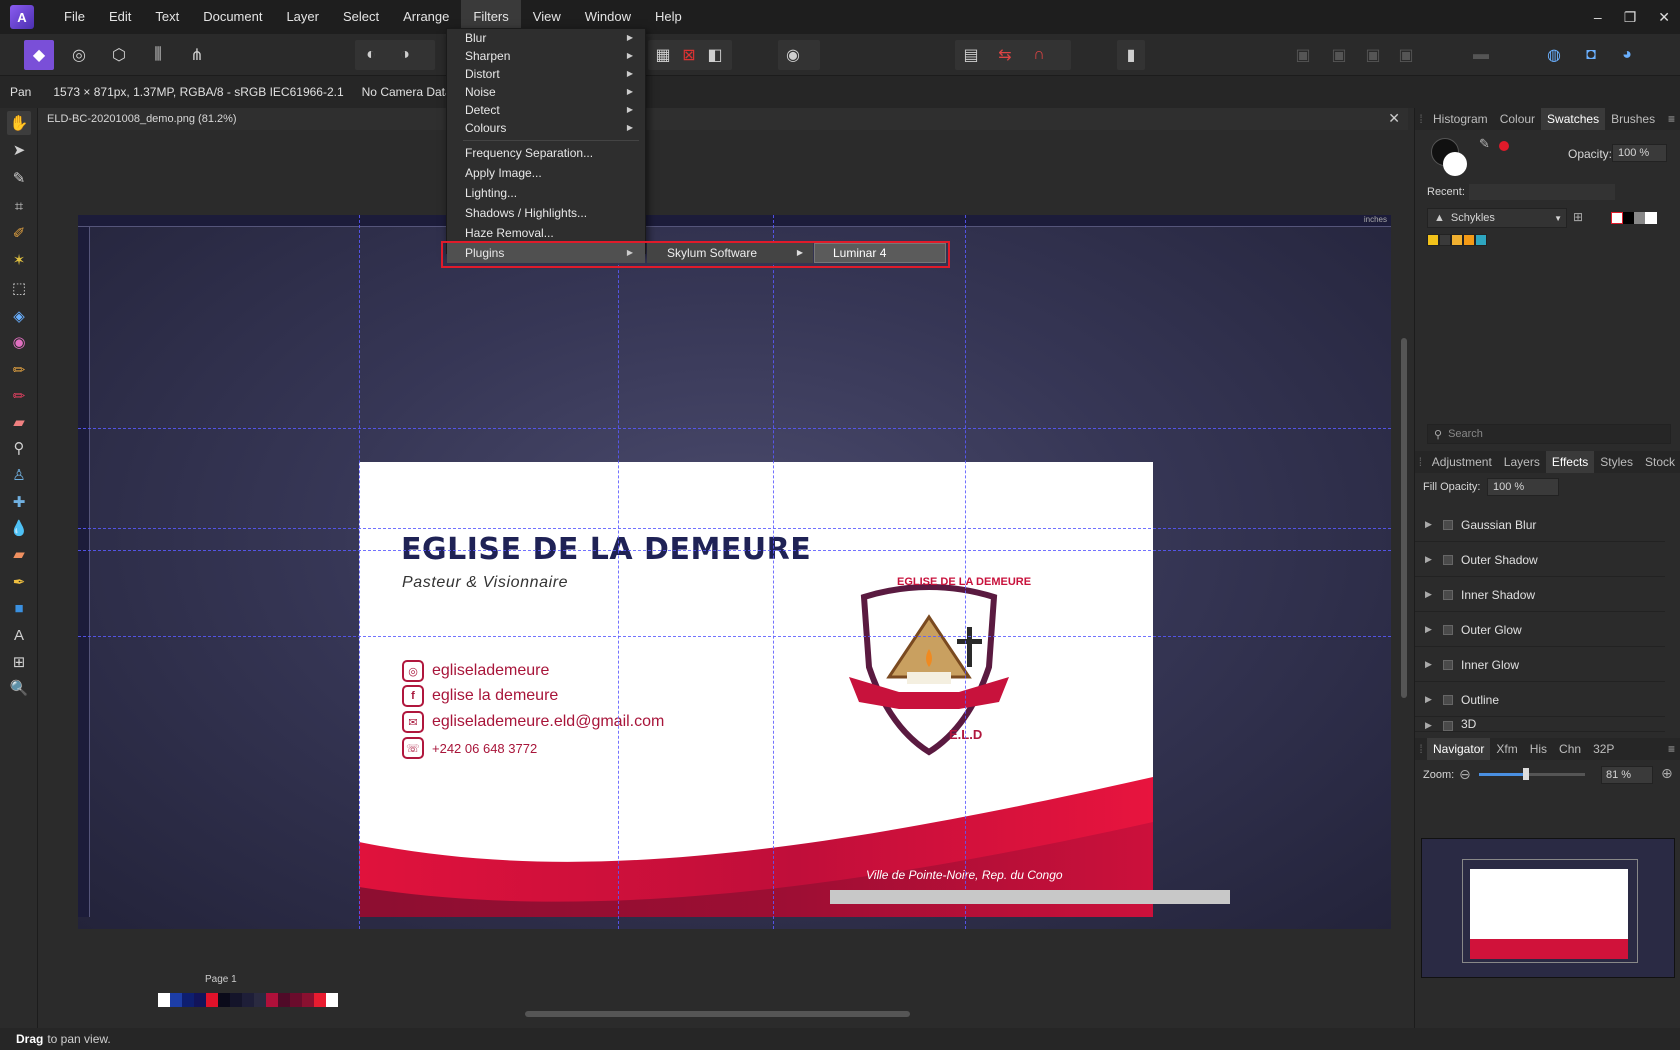 The width and height of the screenshot is (1680, 1050). What do you see at coordinates (19, 288) in the screenshot?
I see `marquee-tool-icon: ⬚` at bounding box center [19, 288].